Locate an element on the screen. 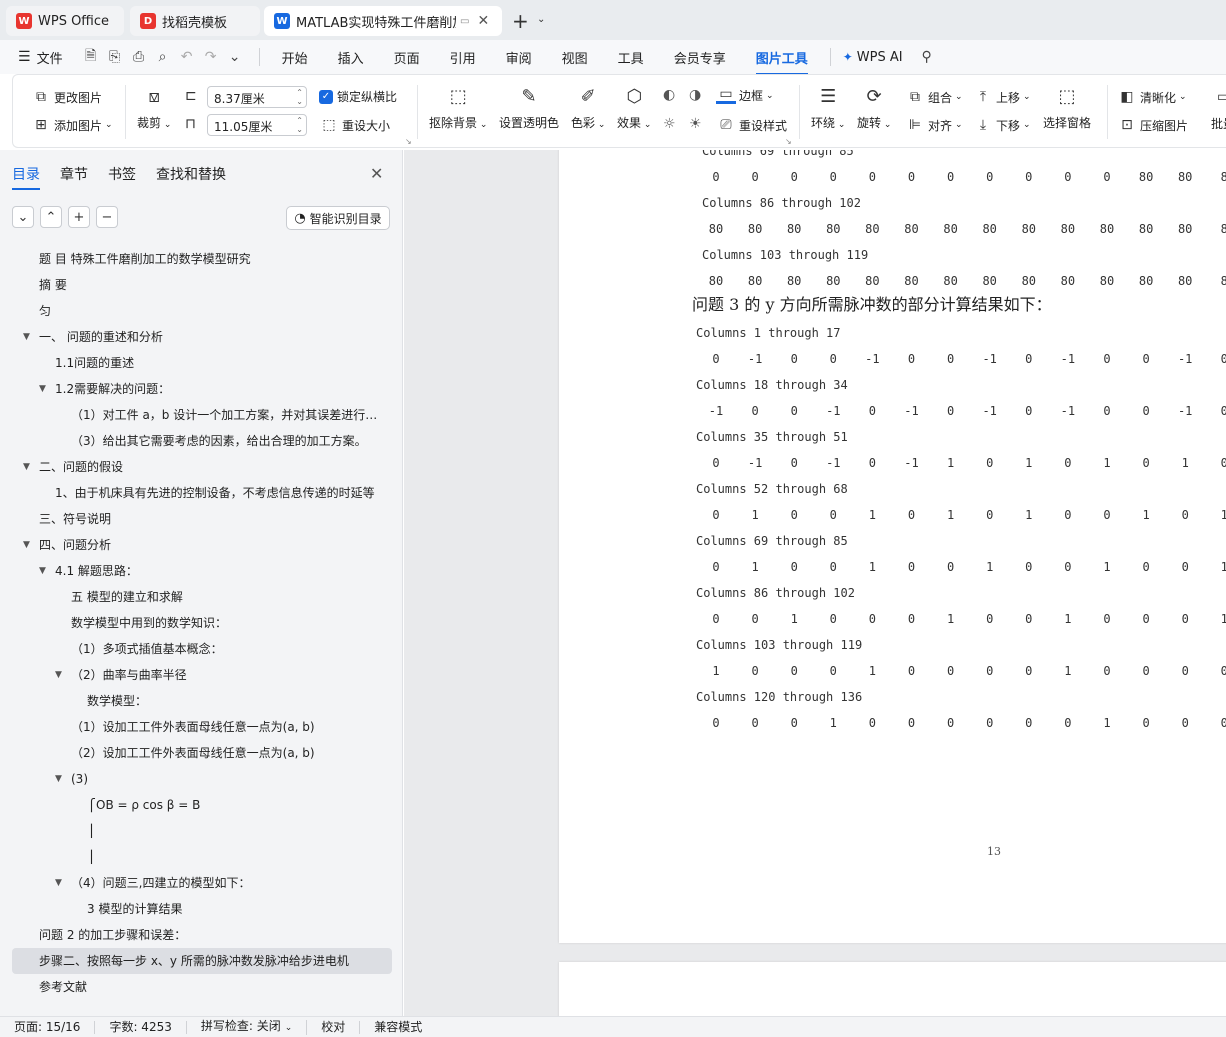 The width and height of the screenshot is (1226, 1037). sharpen-button: ◧ 清晰化 ⌄ is located at coordinates (1151, 97).